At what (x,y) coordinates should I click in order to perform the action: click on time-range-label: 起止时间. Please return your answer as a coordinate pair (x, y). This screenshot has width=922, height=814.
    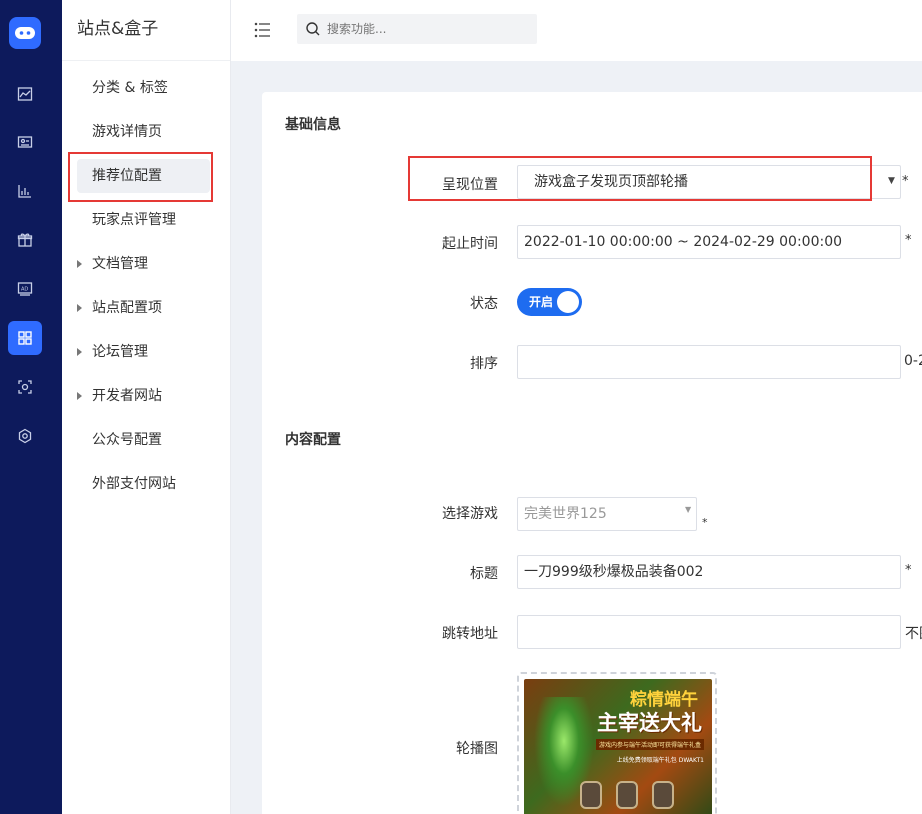
    Looking at the image, I should click on (470, 244).